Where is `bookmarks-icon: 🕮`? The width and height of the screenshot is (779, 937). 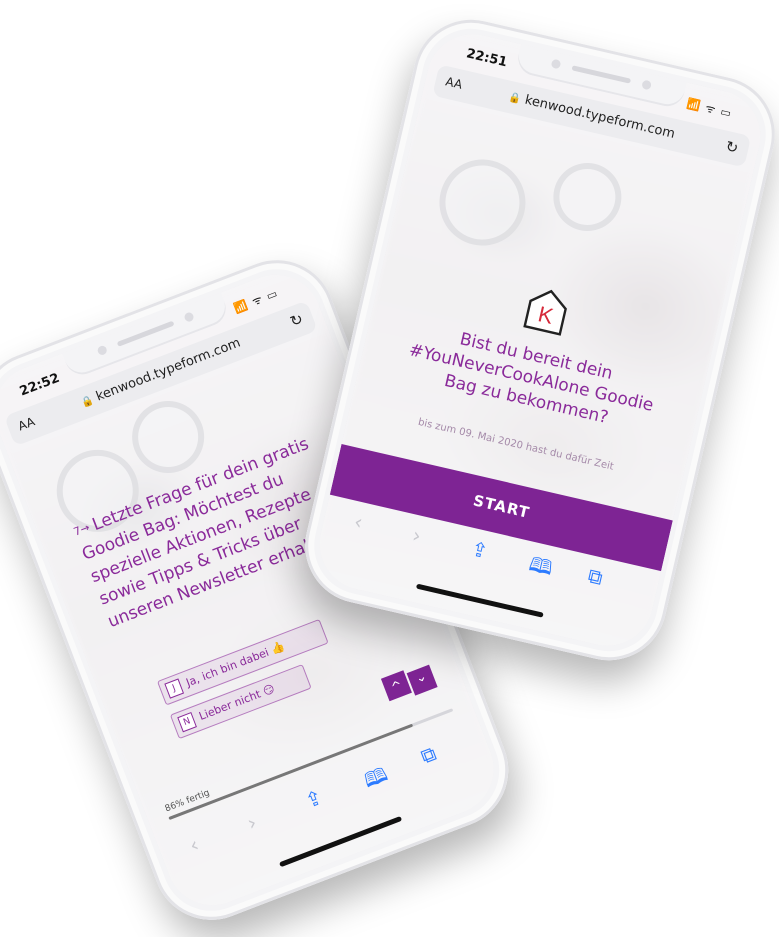
bookmarks-icon: 🕮 is located at coordinates (540, 569).